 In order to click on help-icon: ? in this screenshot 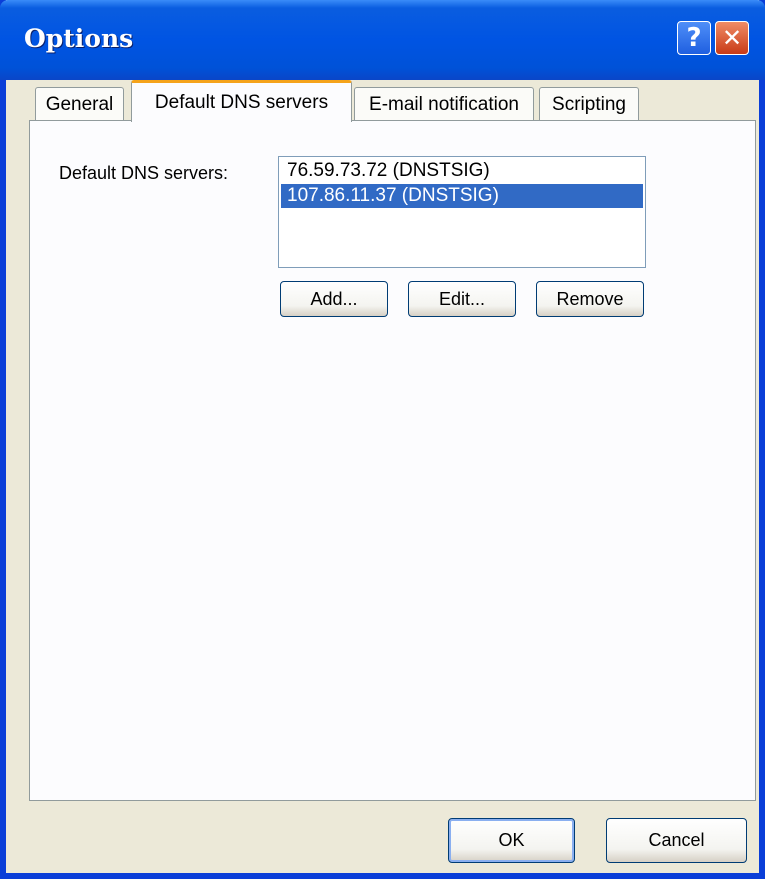, I will do `click(694, 38)`.